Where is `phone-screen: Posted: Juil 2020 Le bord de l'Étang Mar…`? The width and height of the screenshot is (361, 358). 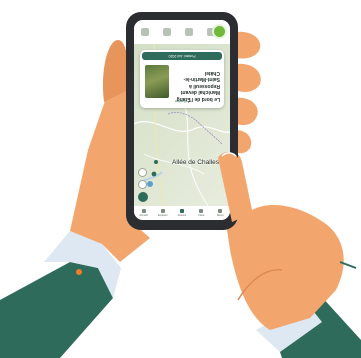 phone-screen: Posted: Juil 2020 Le bord de l'Étang Mar… is located at coordinates (182, 120).